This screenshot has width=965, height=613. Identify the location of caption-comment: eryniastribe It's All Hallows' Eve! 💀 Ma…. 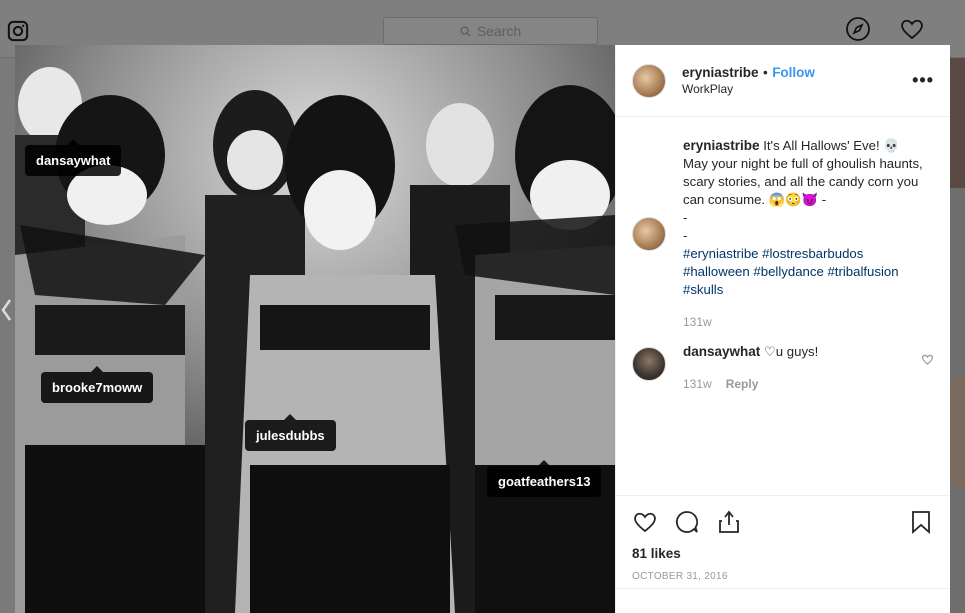
(783, 234).